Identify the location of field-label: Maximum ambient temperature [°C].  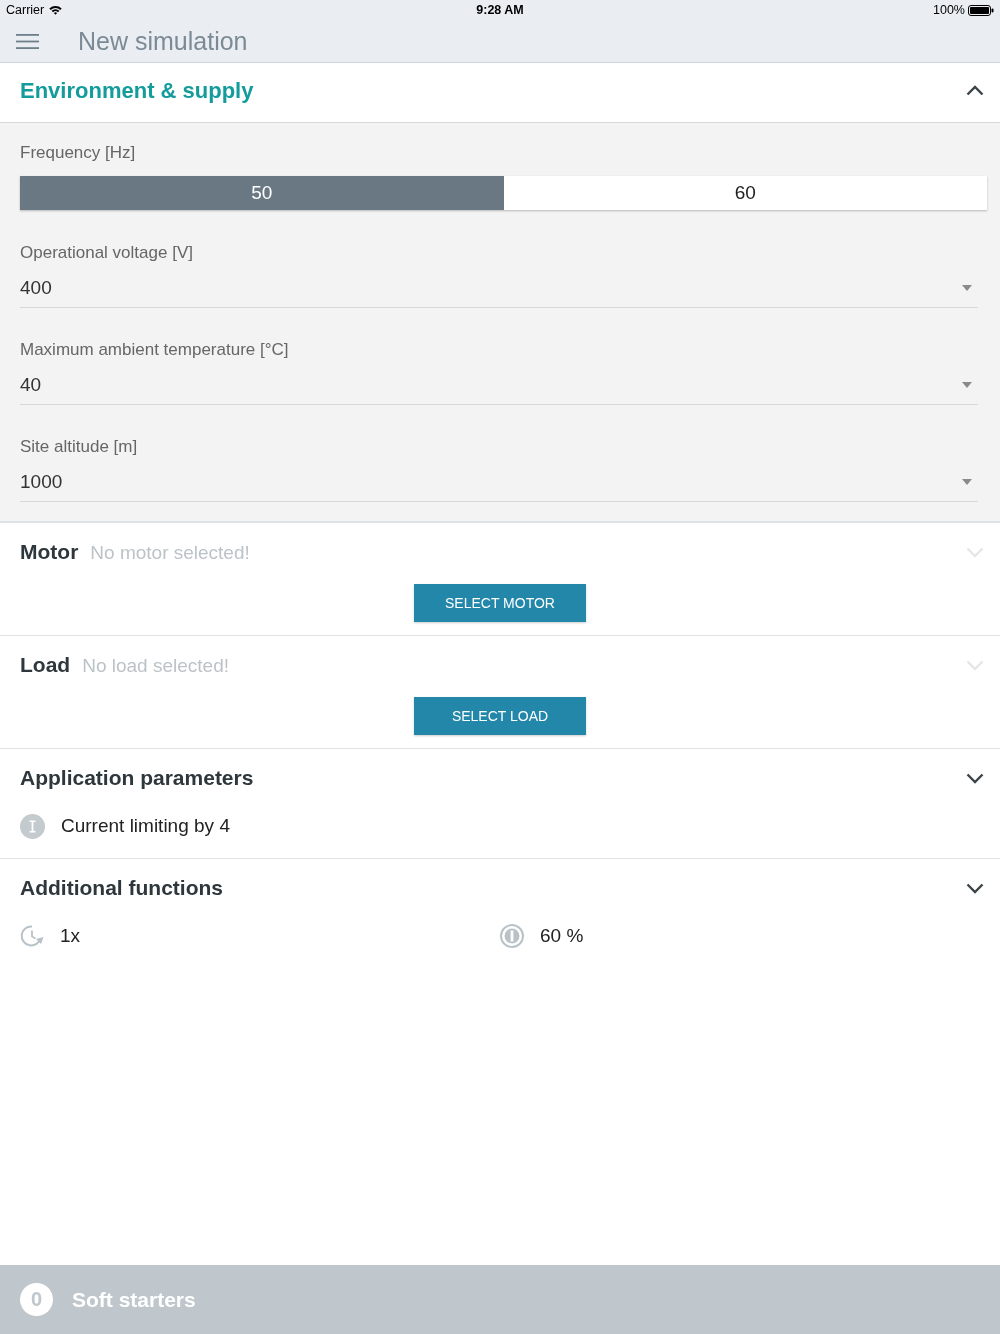
(155, 350).